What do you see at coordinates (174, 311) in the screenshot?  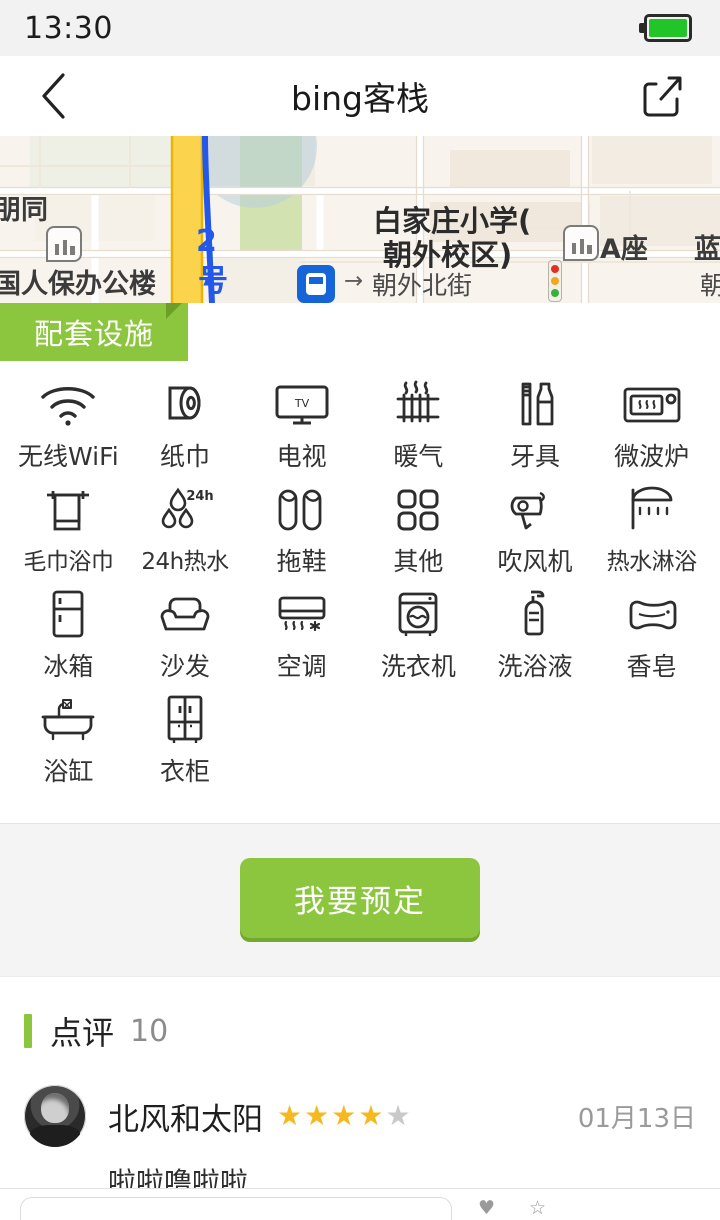 I see `tab-fold-corner` at bounding box center [174, 311].